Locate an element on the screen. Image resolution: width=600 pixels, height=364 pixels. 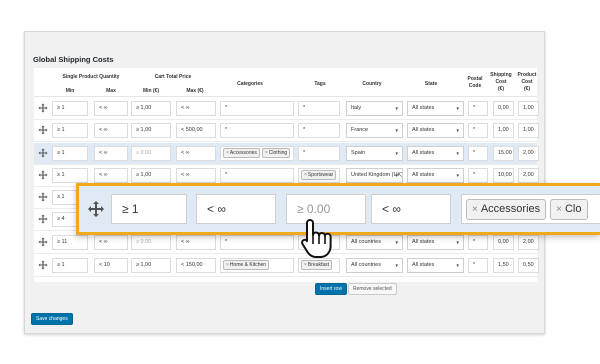
country-select: United Kingdom (UK) ▼ is located at coordinates (374, 175).